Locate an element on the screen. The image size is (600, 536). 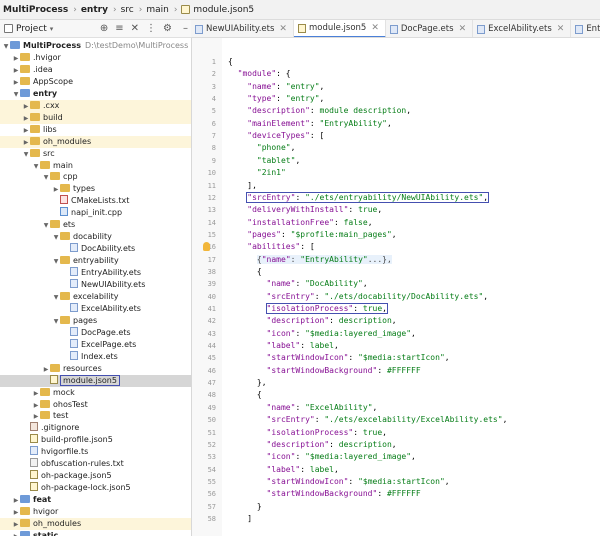
tree-item: ExcelPage.ets is located at coordinates (95, 344).